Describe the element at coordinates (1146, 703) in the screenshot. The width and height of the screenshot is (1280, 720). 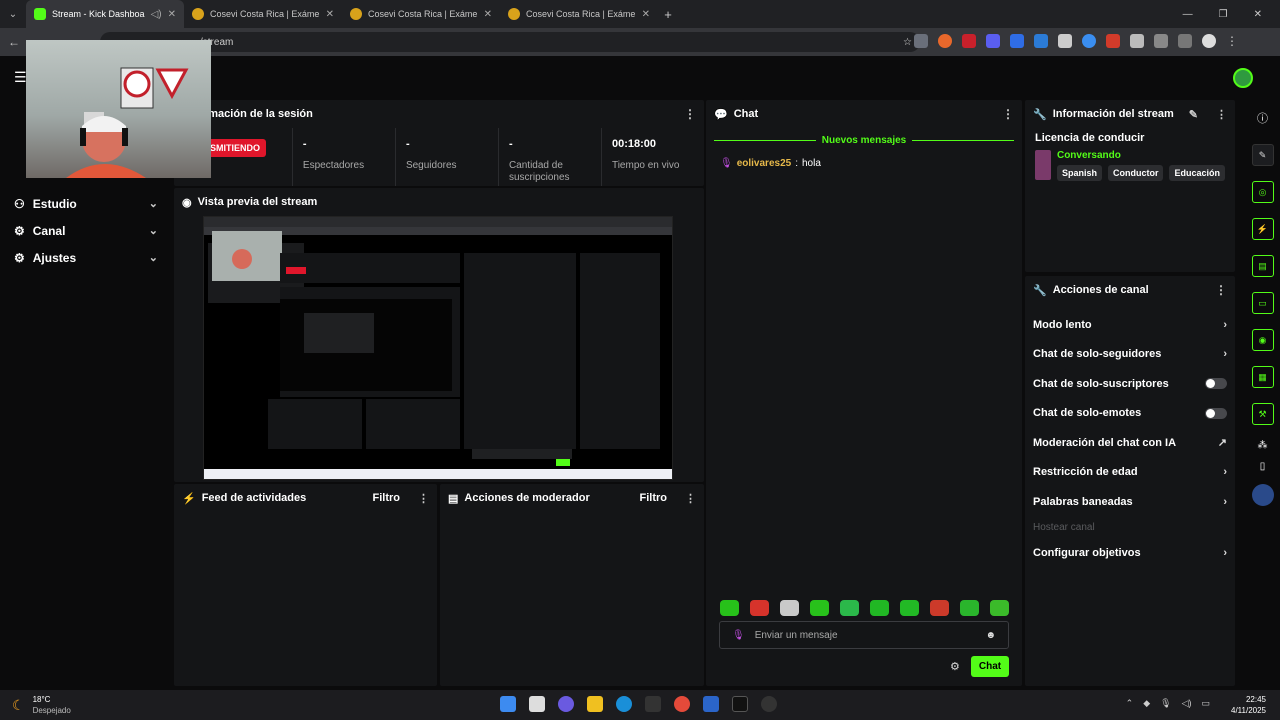
I see `tray-icon: ◆` at that location.